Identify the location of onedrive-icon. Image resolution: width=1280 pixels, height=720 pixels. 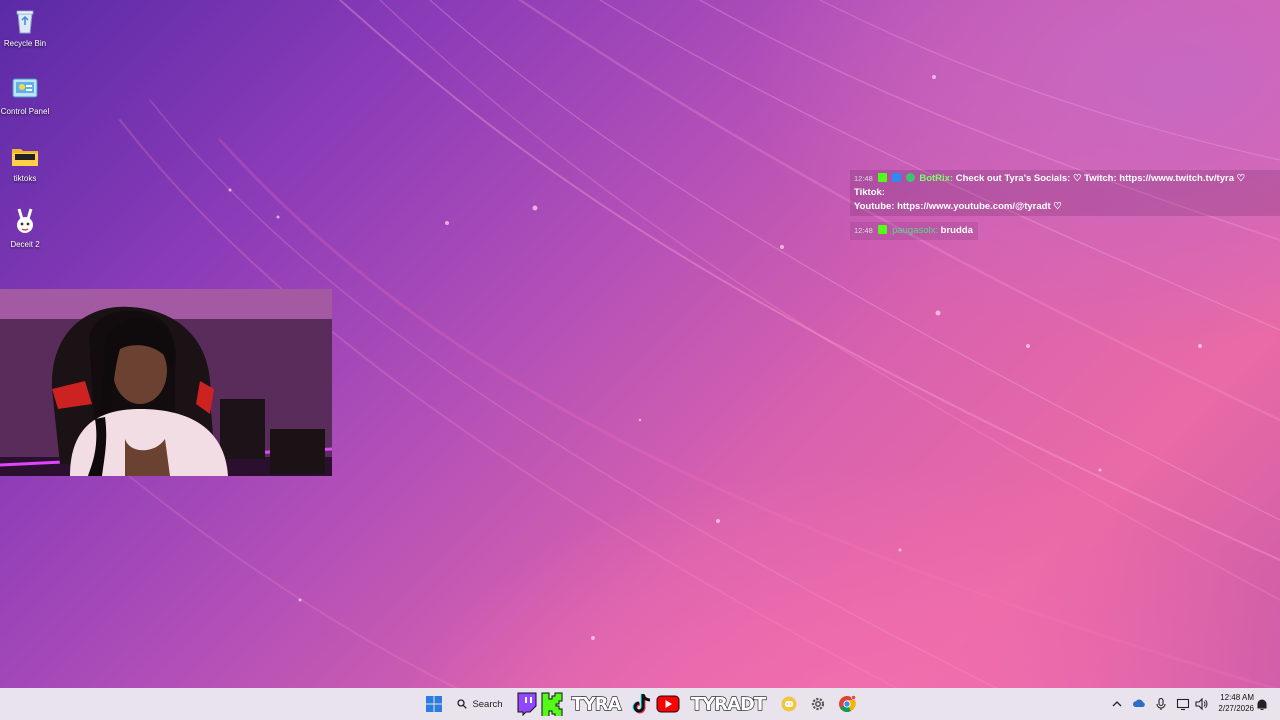
(1139, 704).